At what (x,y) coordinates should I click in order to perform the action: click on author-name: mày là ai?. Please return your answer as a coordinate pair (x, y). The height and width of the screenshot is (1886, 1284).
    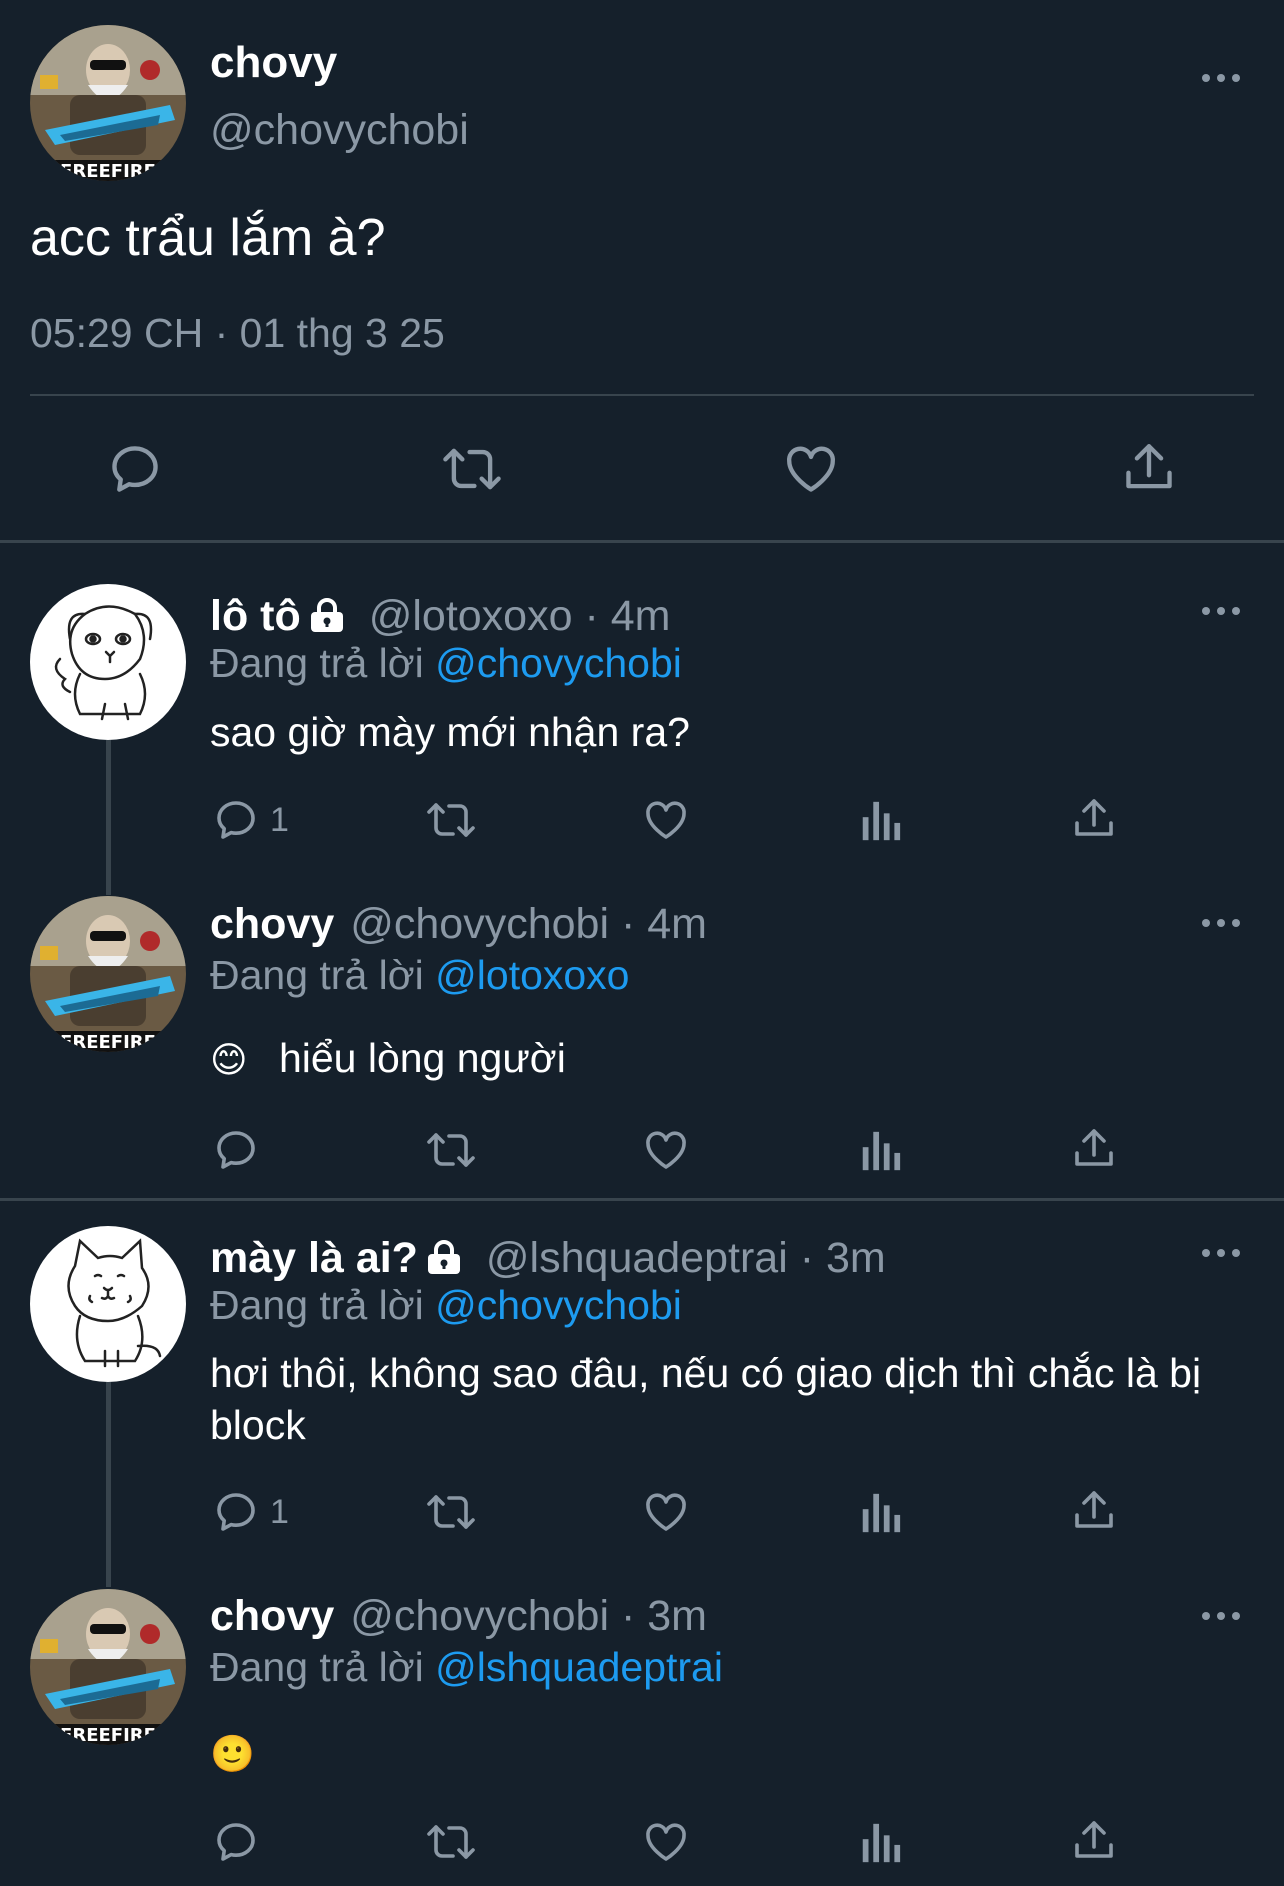
    Looking at the image, I should click on (314, 1258).